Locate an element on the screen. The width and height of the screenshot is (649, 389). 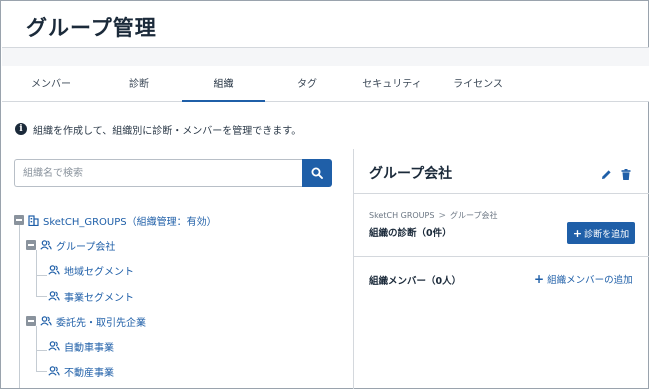
tree-item-label: 事業セグメント is located at coordinates (99, 298).